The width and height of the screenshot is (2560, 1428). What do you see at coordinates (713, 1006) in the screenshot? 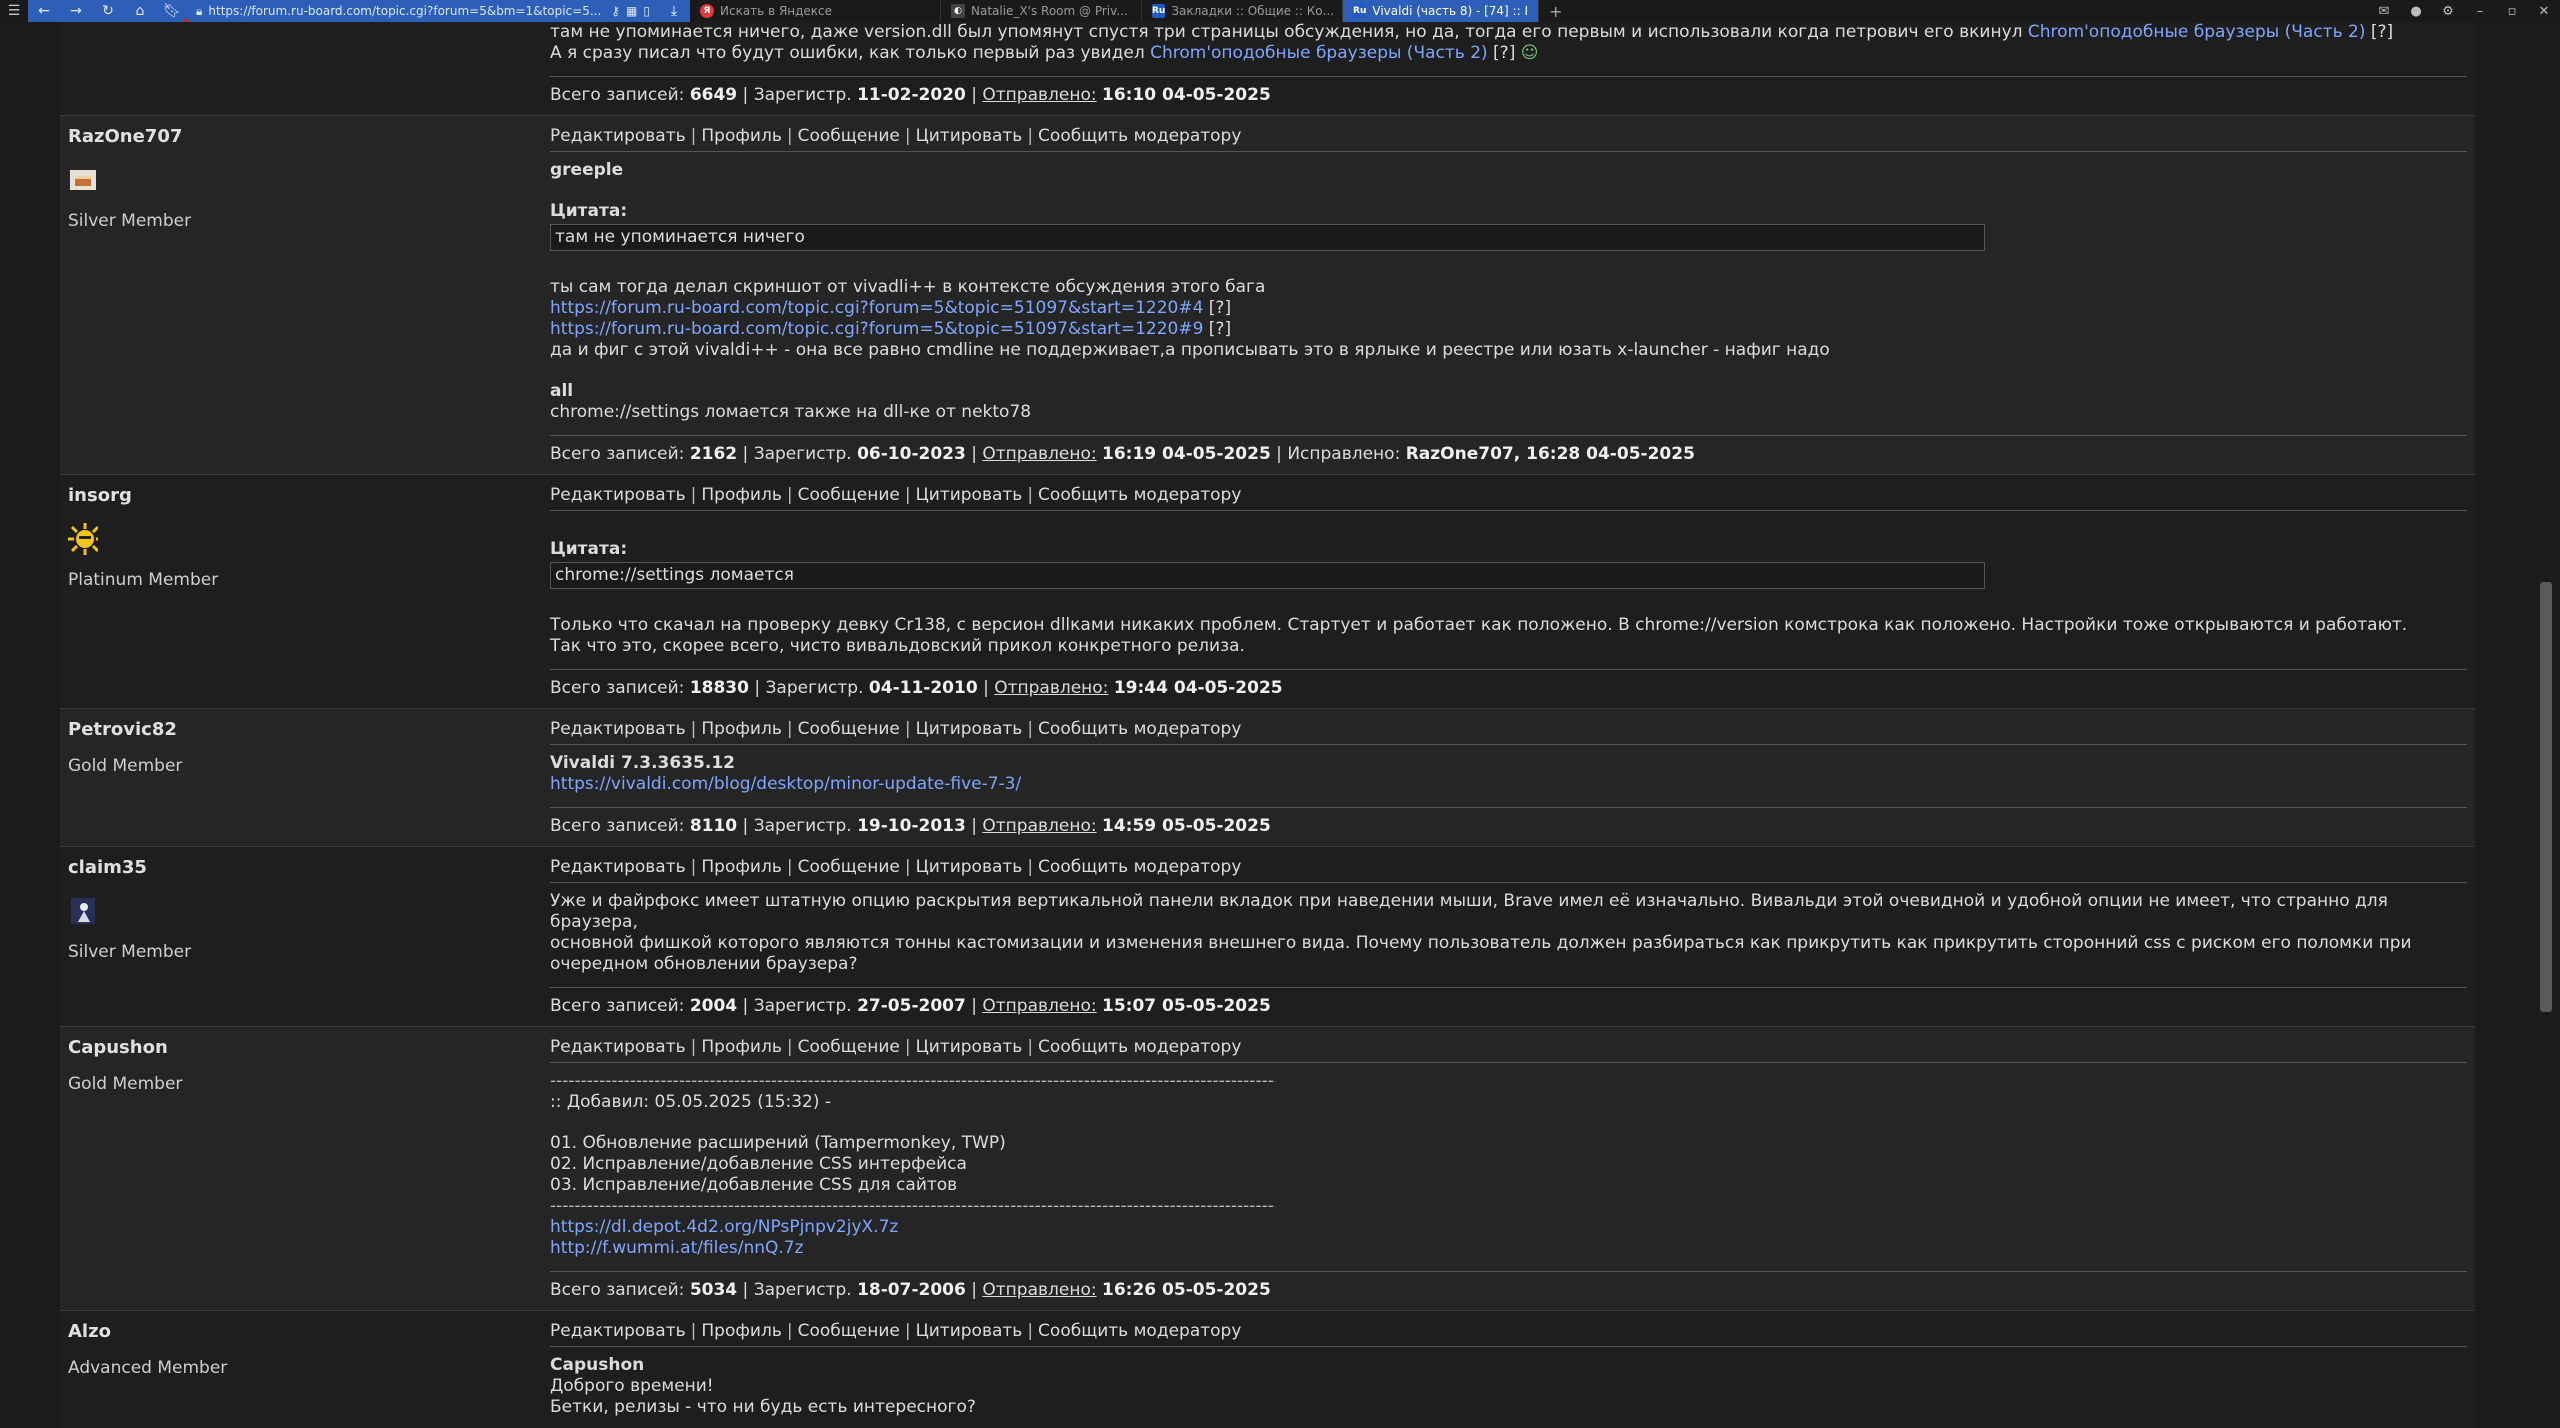
I see `total-value: 2004` at bounding box center [713, 1006].